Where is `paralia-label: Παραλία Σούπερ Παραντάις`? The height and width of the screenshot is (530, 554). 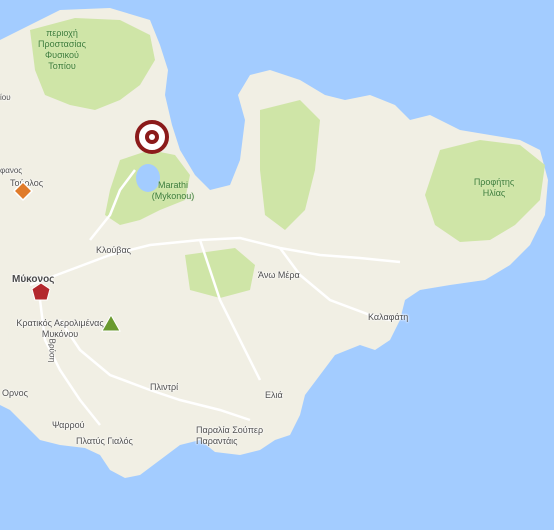
paralia-label: Παραλία Σούπερ Παραντάις is located at coordinates (230, 435).